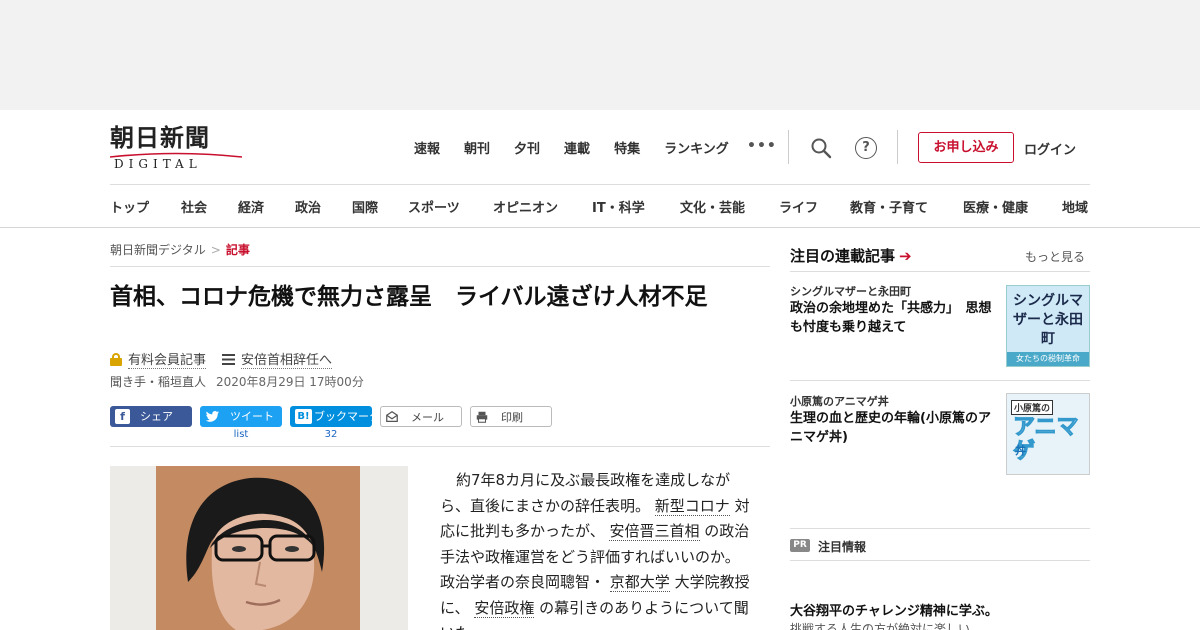  What do you see at coordinates (365, 206) in the screenshot?
I see `cat-international: 国際` at bounding box center [365, 206].